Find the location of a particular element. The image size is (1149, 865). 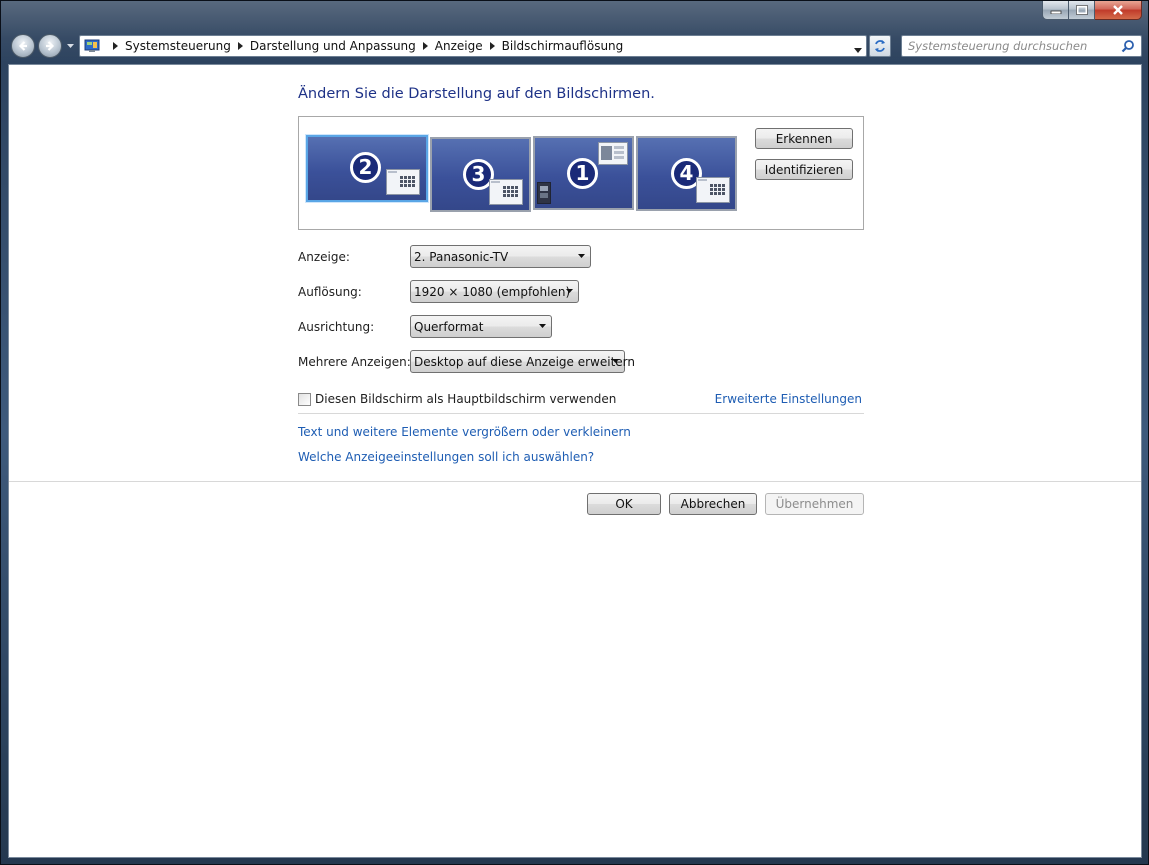

refresh-button is located at coordinates (880, 46).